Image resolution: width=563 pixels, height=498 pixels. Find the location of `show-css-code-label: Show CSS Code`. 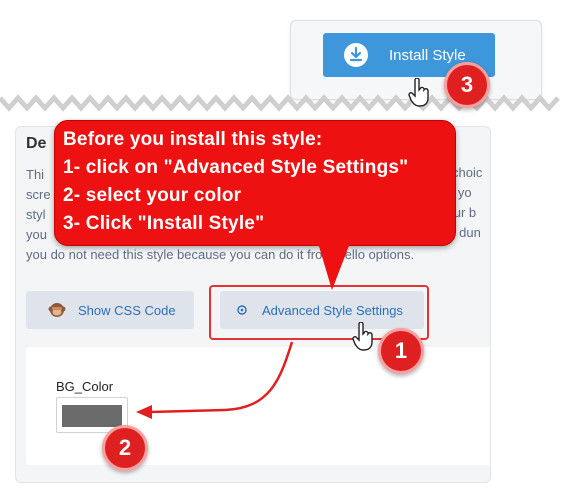

show-css-code-label: Show CSS Code is located at coordinates (127, 310).